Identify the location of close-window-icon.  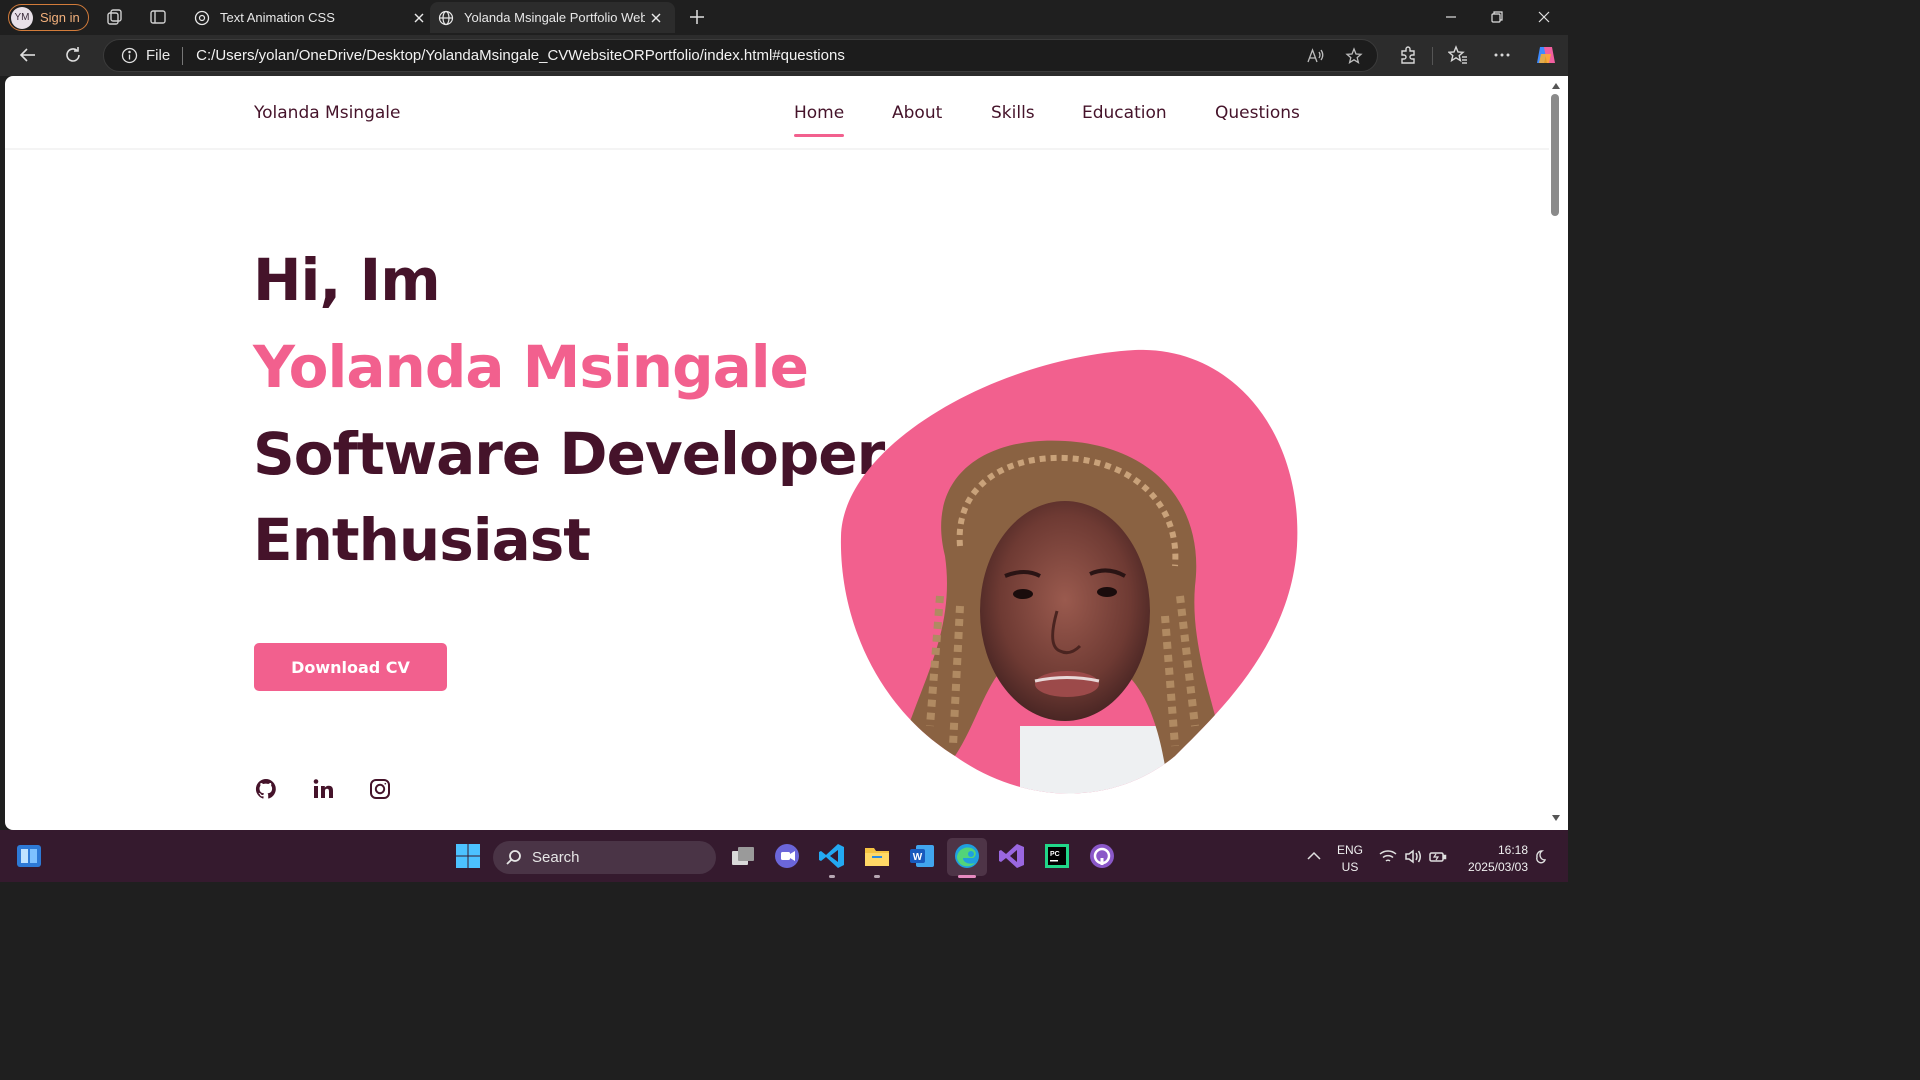
(1544, 17).